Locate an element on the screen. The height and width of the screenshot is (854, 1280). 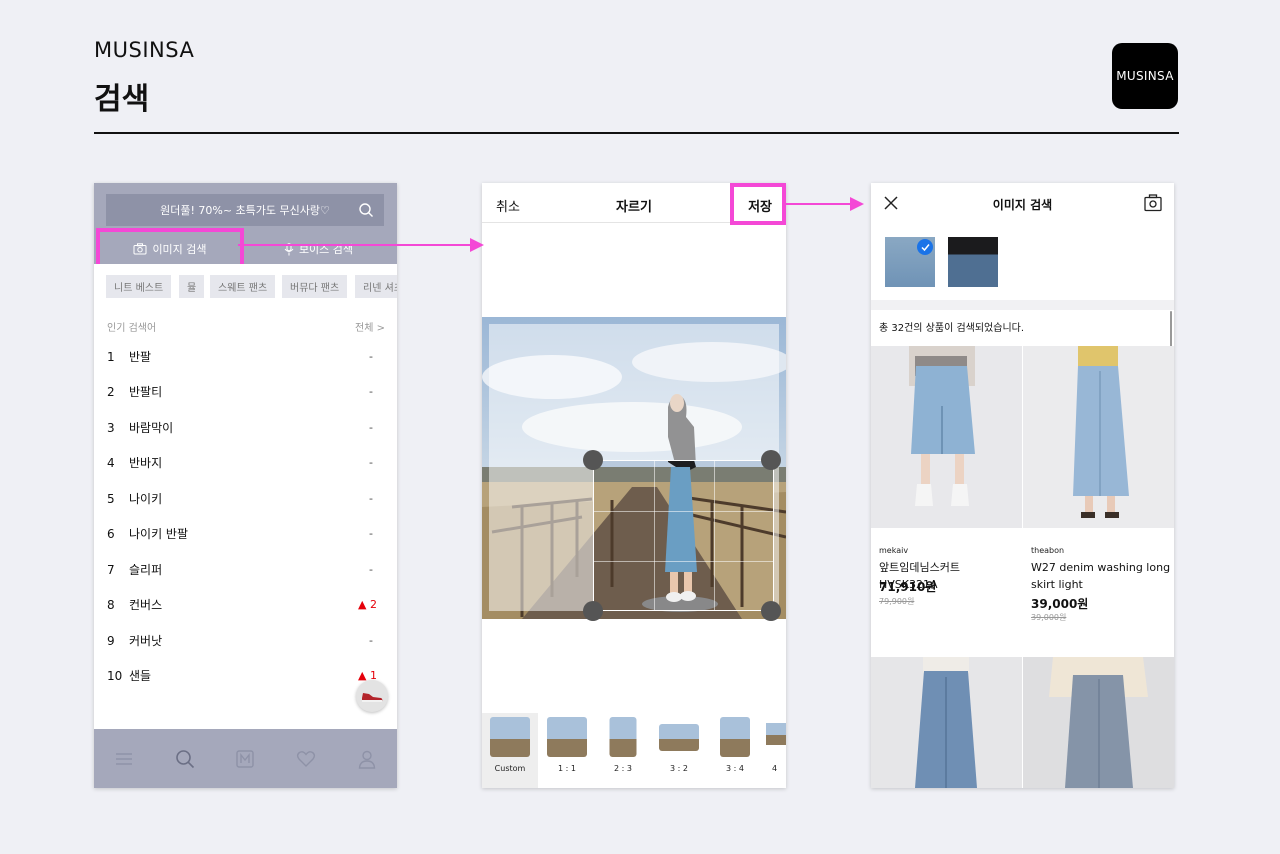
search-header: 원더풀! 70%~ 초특가도 무신사랑♡ 이미지 검색 보이스 검색 is located at coordinates (245, 225).